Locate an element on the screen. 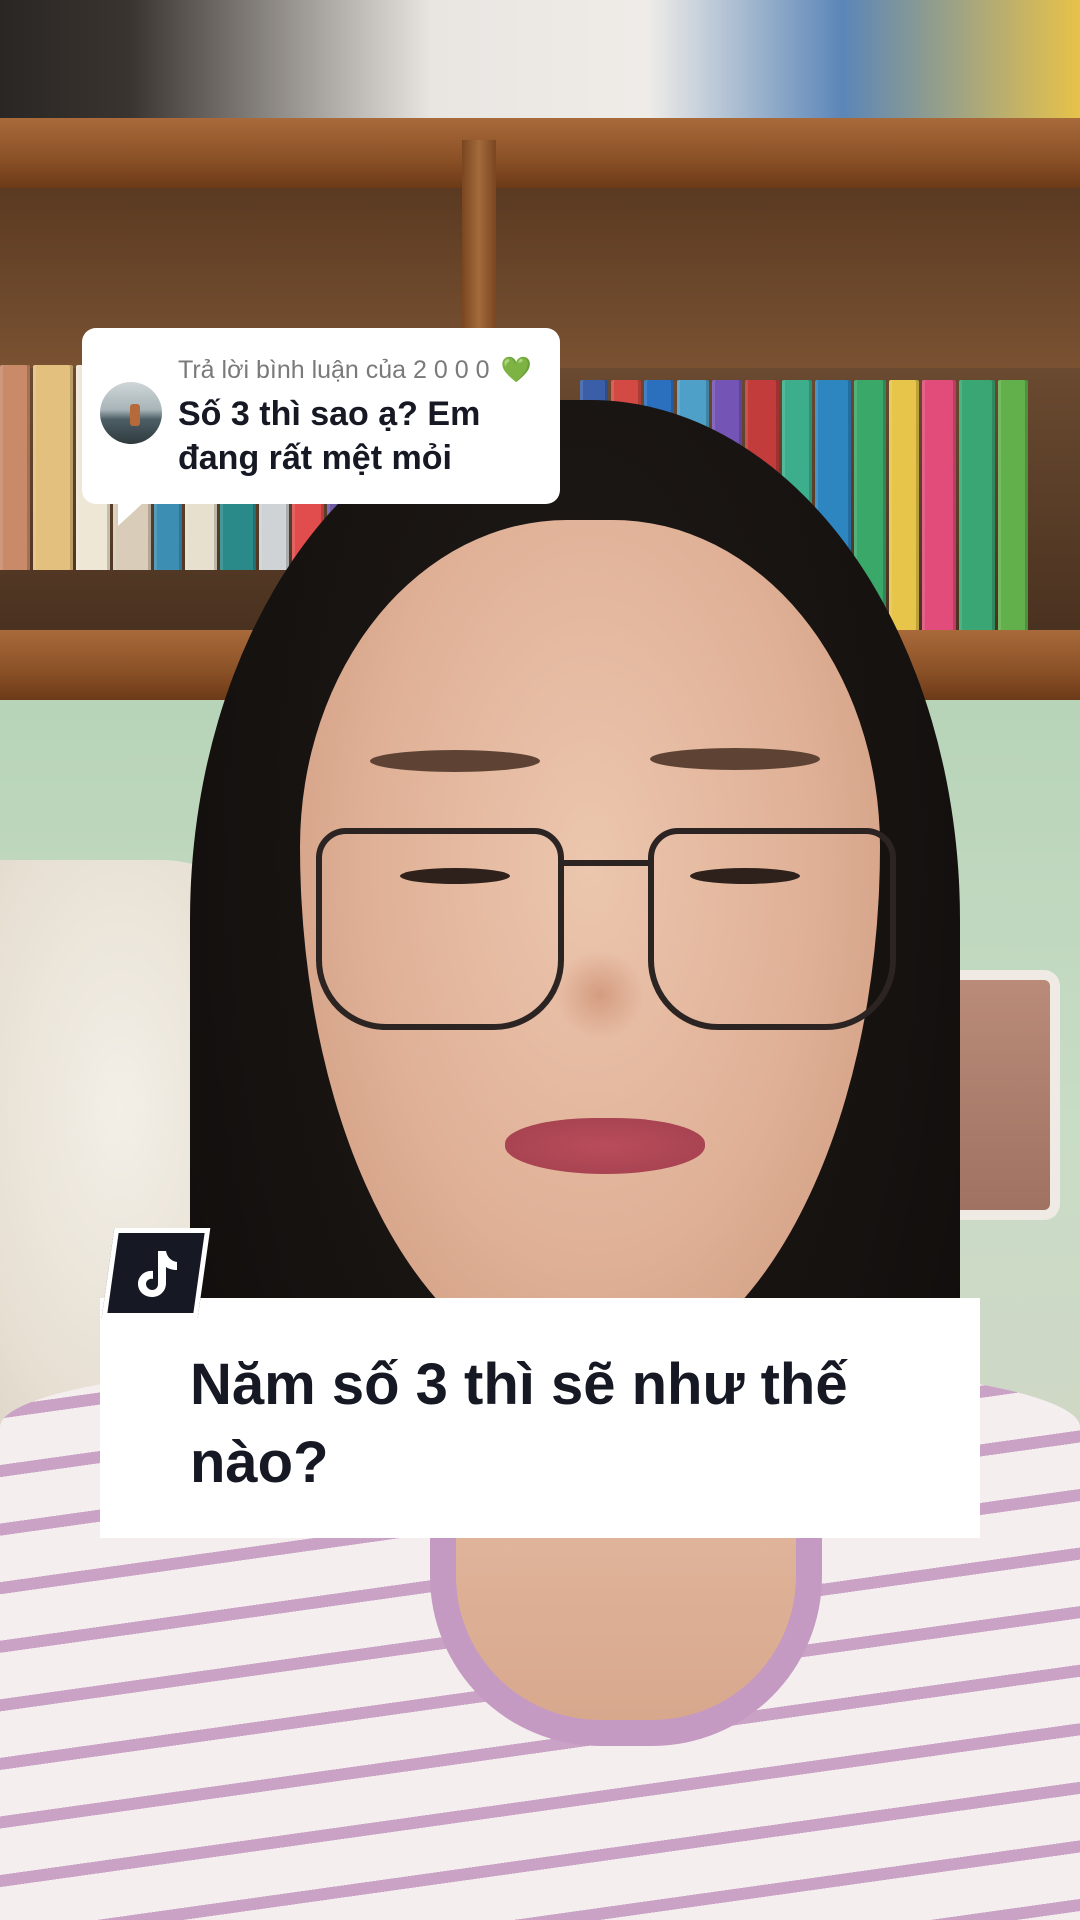  person-lips is located at coordinates (605, 1146).